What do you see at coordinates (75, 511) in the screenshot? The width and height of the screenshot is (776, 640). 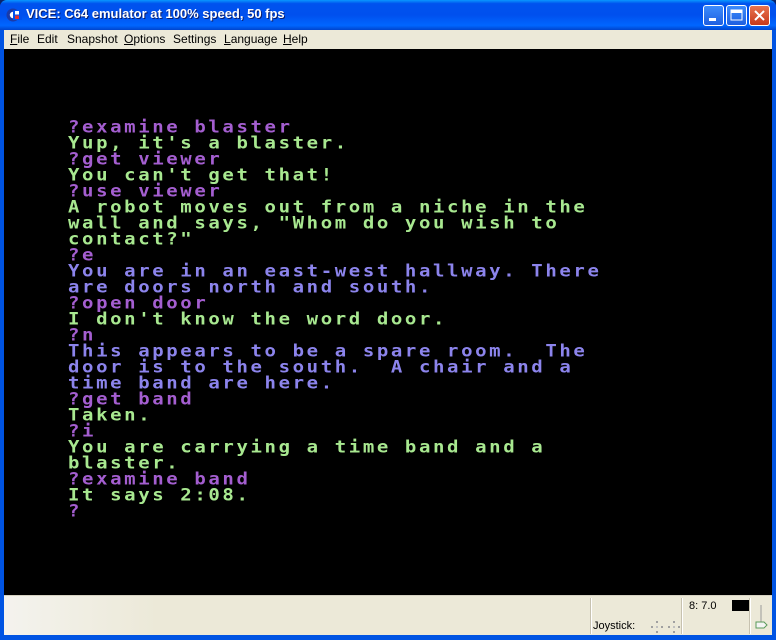 I see `command-line: ?` at bounding box center [75, 511].